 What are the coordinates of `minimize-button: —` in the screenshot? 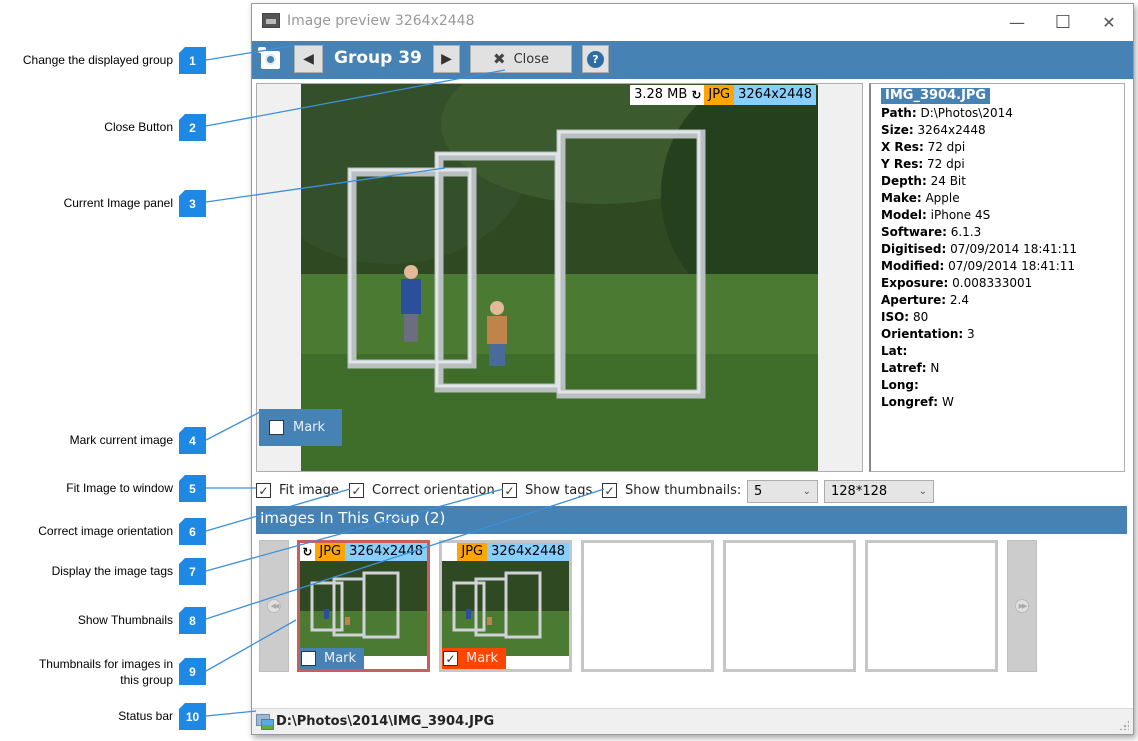 It's located at (1017, 22).